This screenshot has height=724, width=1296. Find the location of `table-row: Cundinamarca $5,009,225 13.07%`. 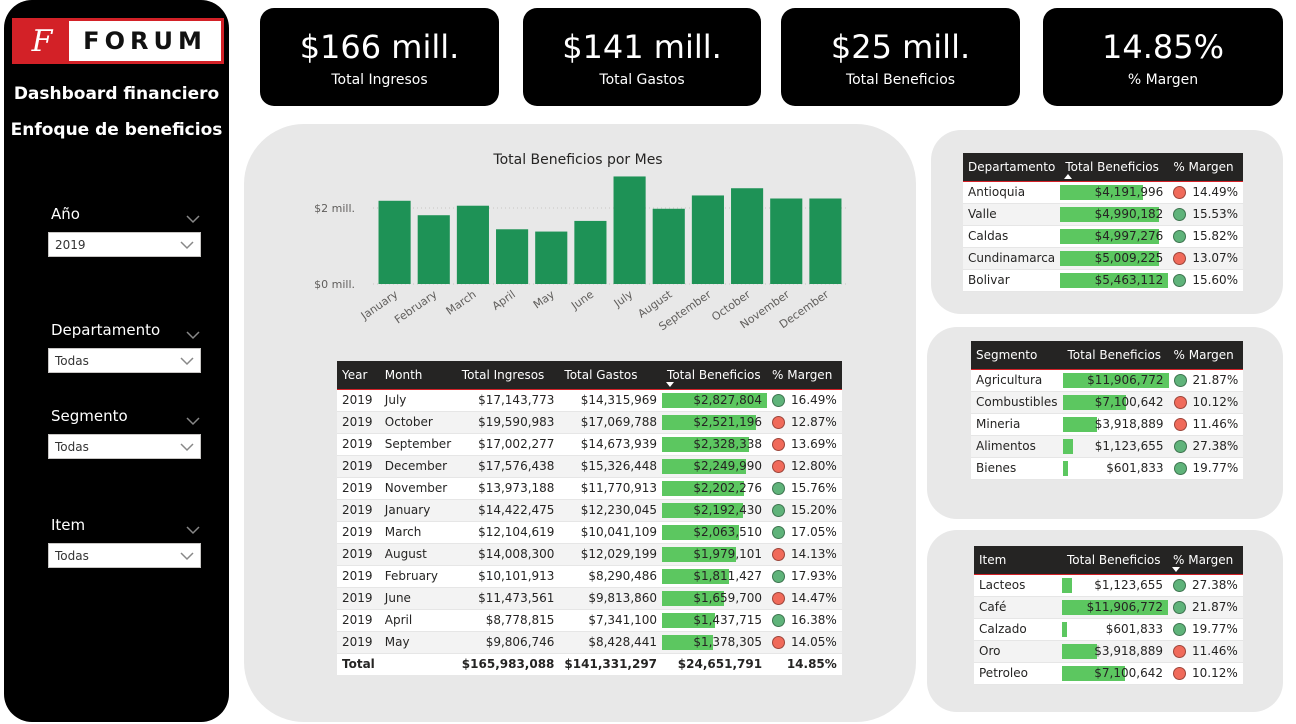

table-row: Cundinamarca $5,009,225 13.07% is located at coordinates (1103, 258).